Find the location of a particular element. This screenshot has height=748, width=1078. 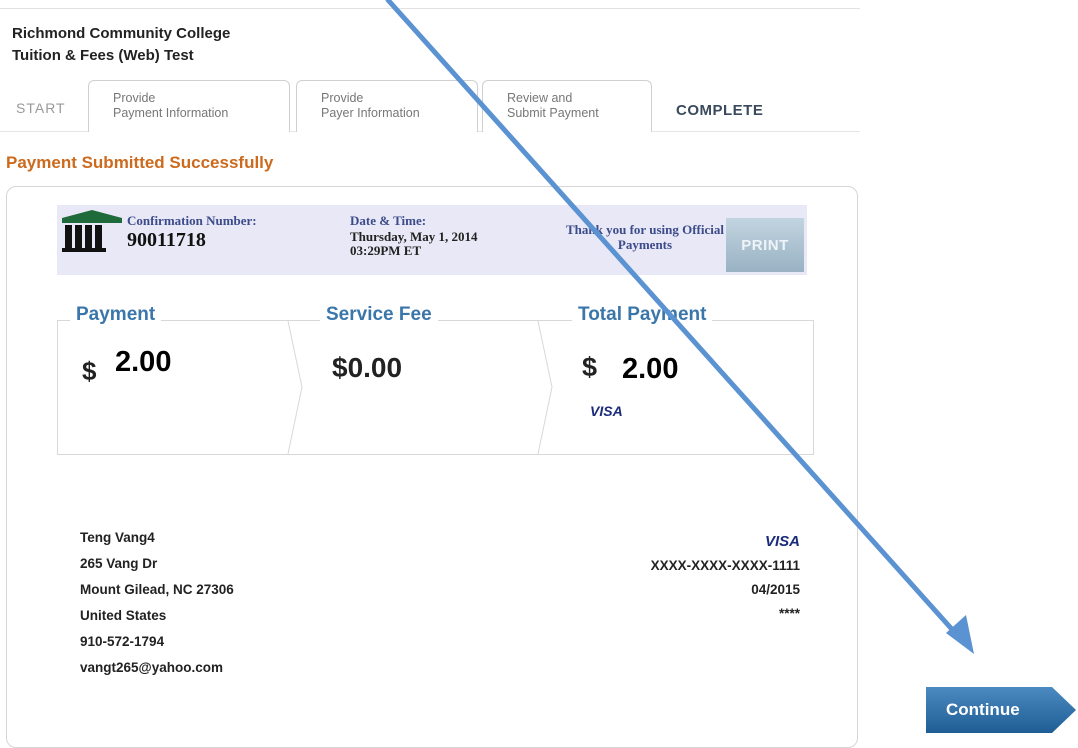

step-review-submit: Review and Submit Payment is located at coordinates (567, 106).